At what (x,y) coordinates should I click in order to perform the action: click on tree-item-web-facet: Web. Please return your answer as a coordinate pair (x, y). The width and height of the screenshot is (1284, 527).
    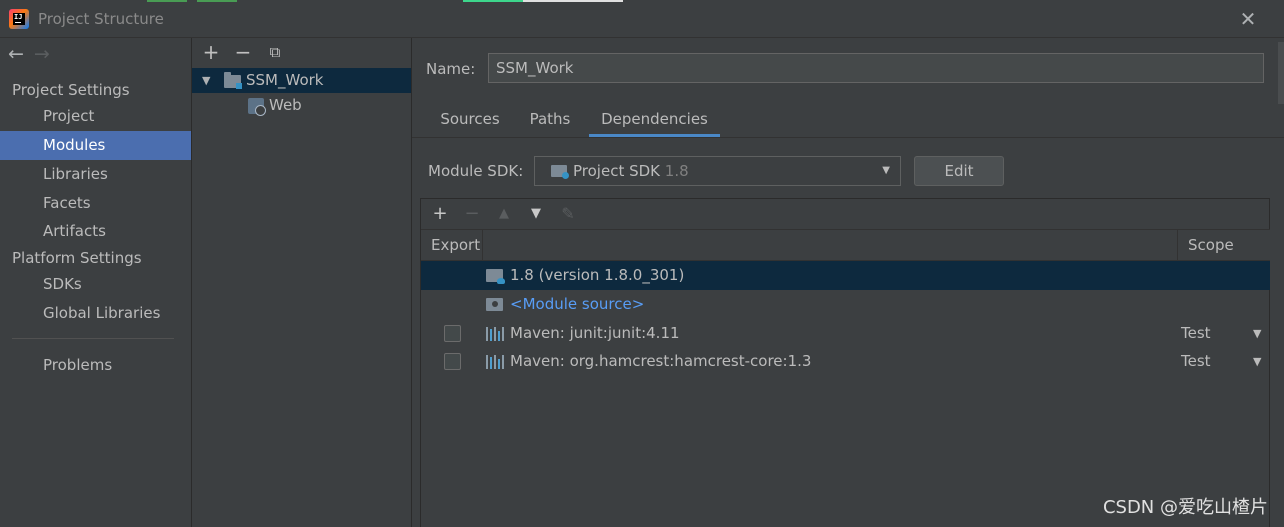
    Looking at the image, I should click on (301, 105).